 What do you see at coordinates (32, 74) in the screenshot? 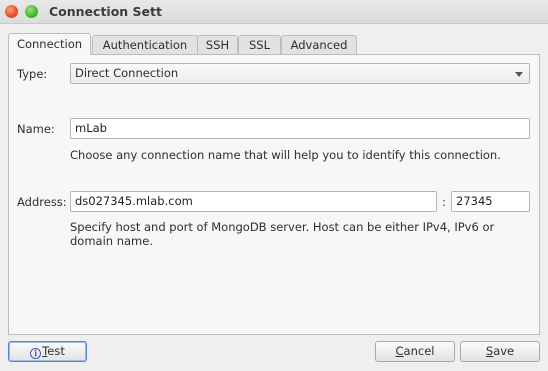
I see `type-label: Type:` at bounding box center [32, 74].